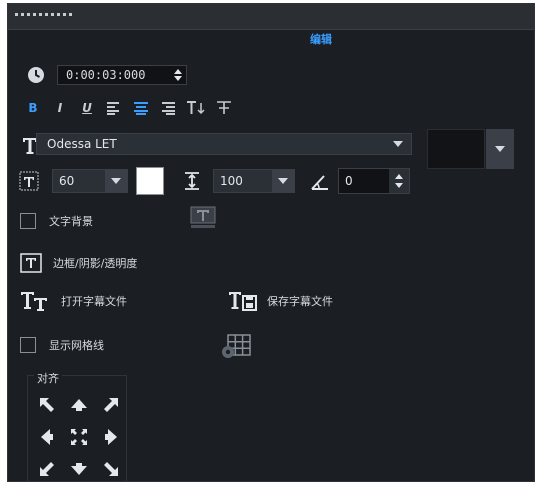  I want to click on show-grid-label: 显示网格线, so click(76, 345).